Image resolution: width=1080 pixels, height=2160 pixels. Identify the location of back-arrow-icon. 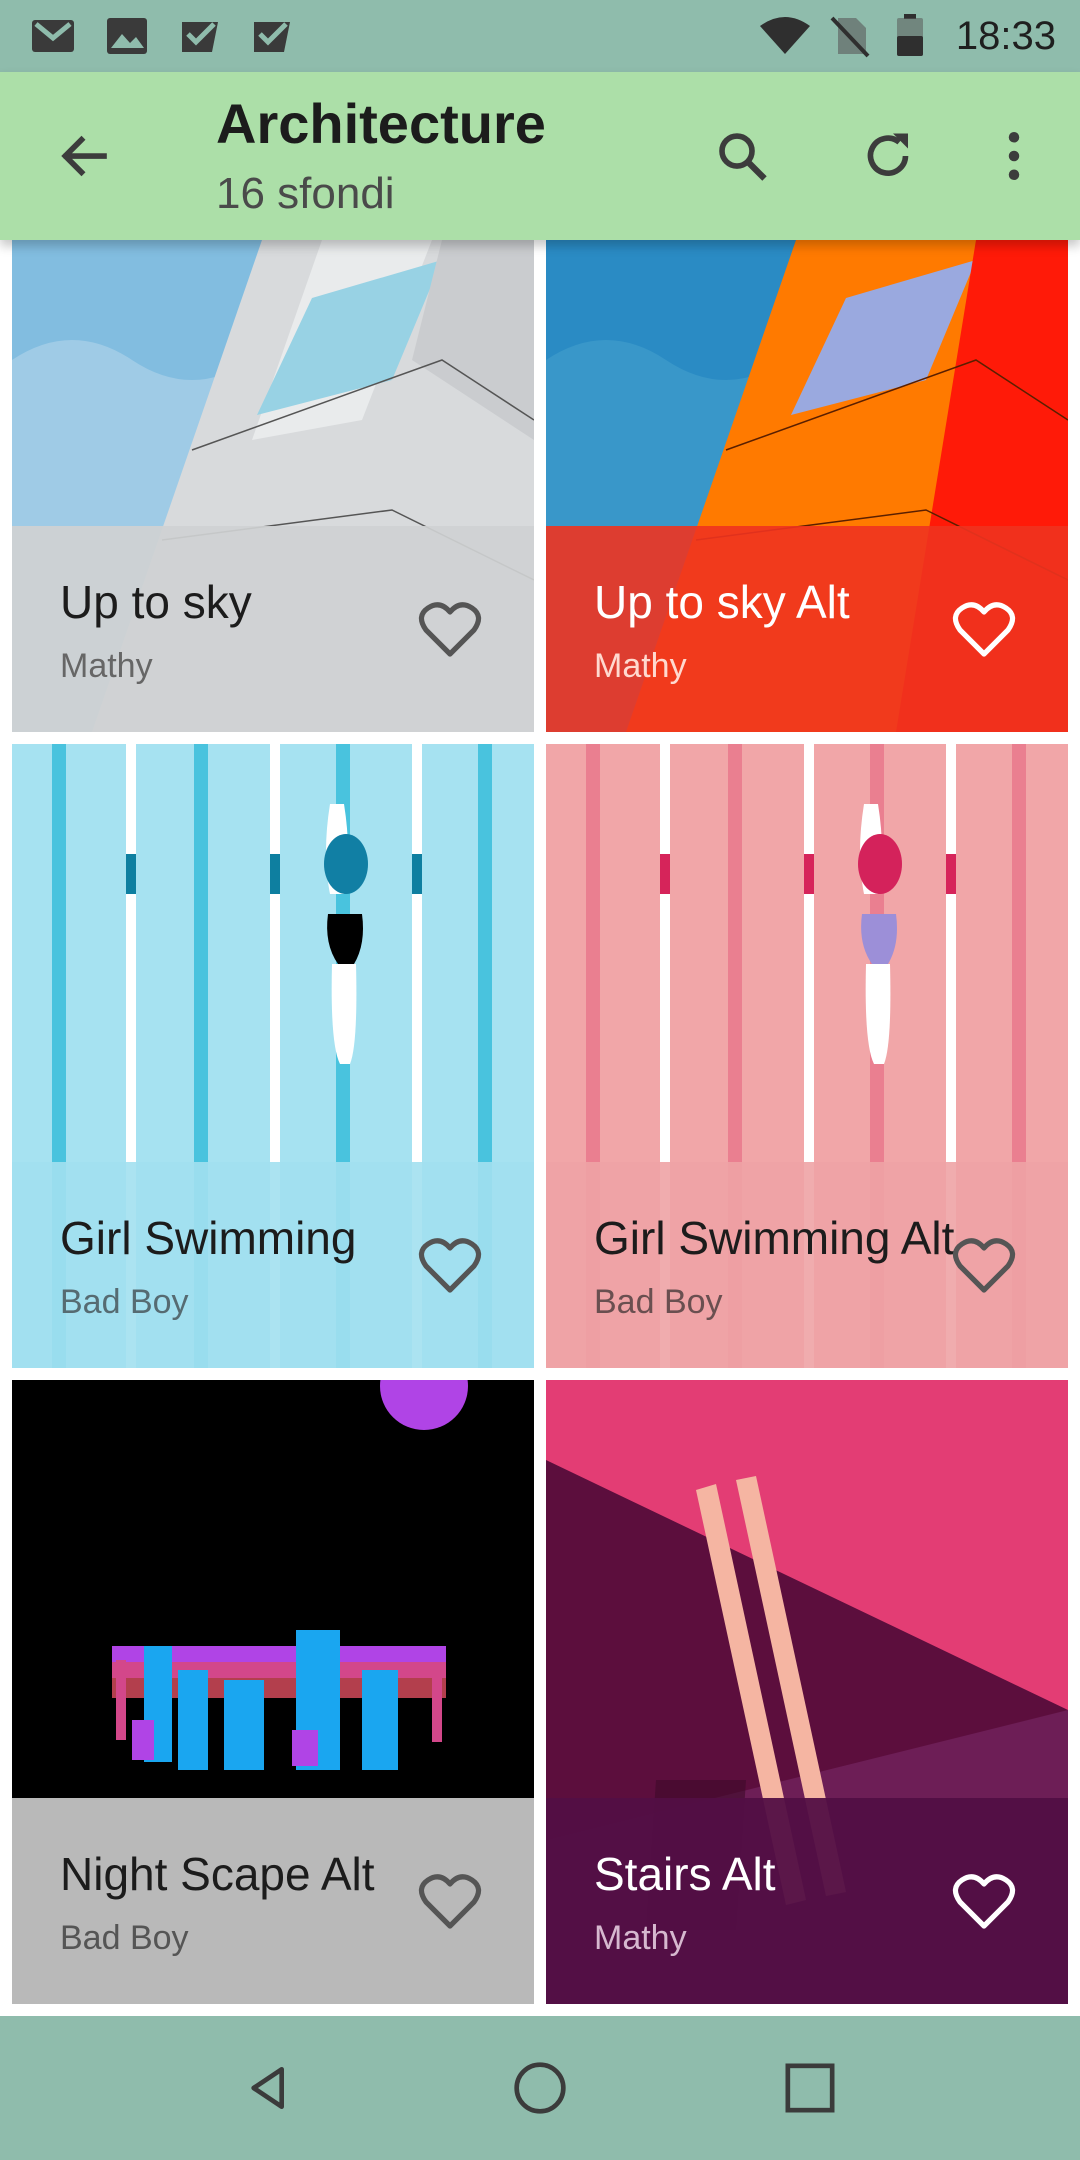
(84, 156).